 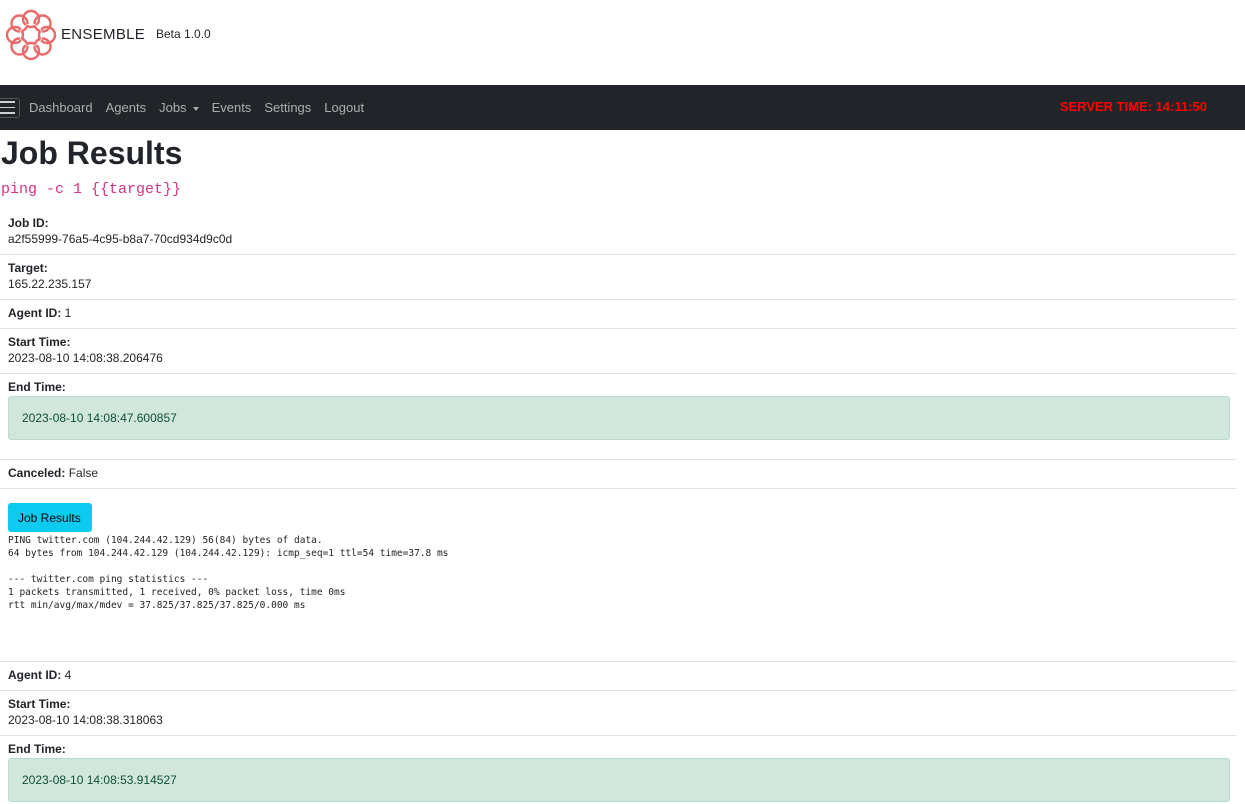 I want to click on nav-jobs-dropdown: Jobs, so click(x=179, y=107).